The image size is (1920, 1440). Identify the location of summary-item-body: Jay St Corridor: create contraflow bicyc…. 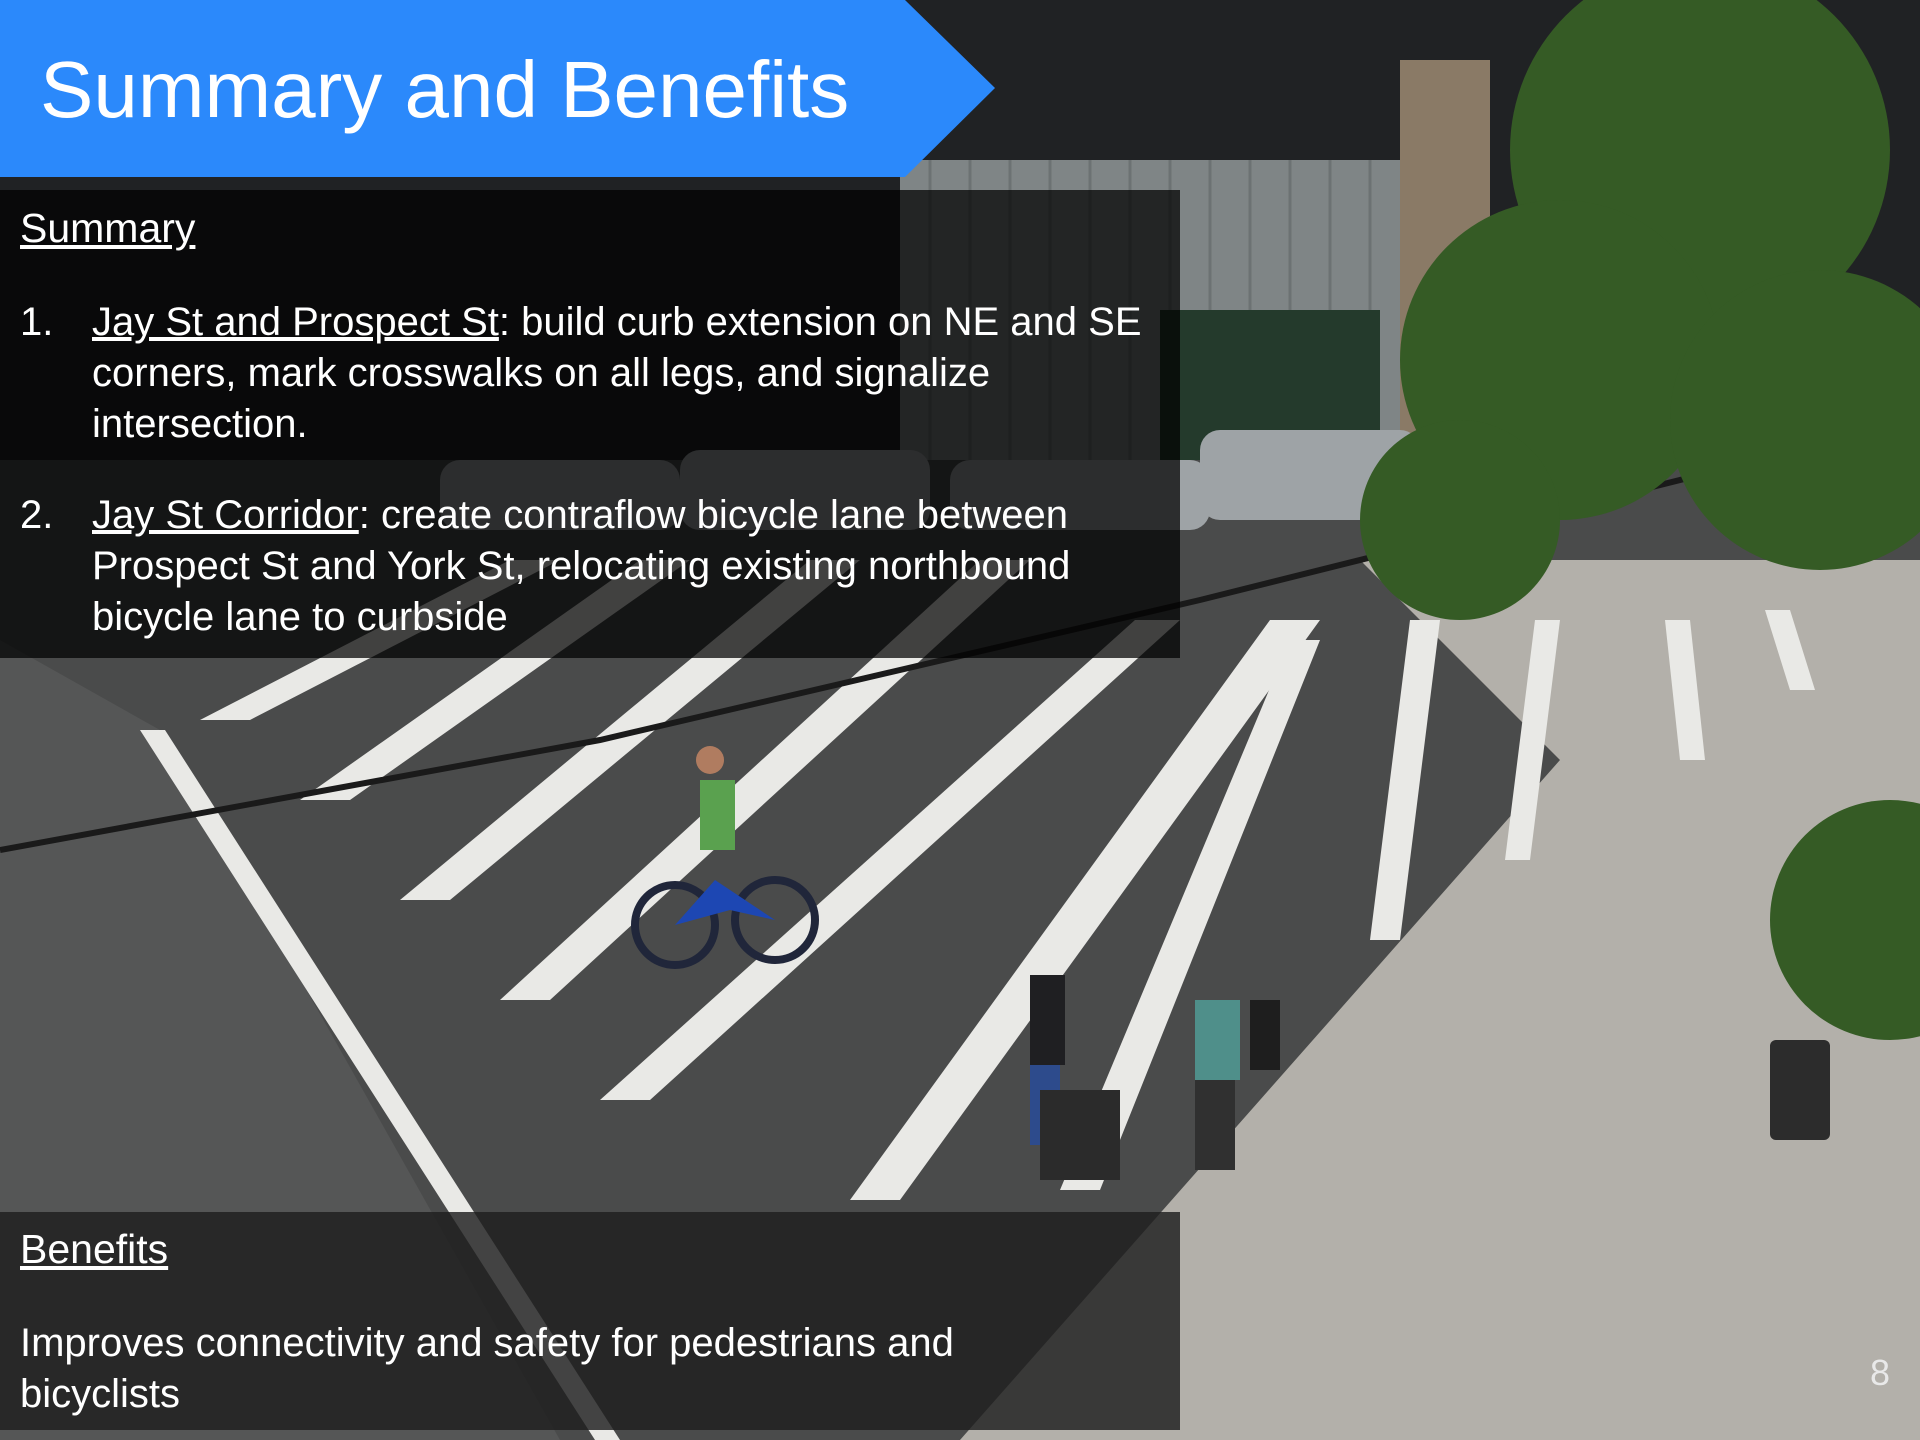
(627, 566).